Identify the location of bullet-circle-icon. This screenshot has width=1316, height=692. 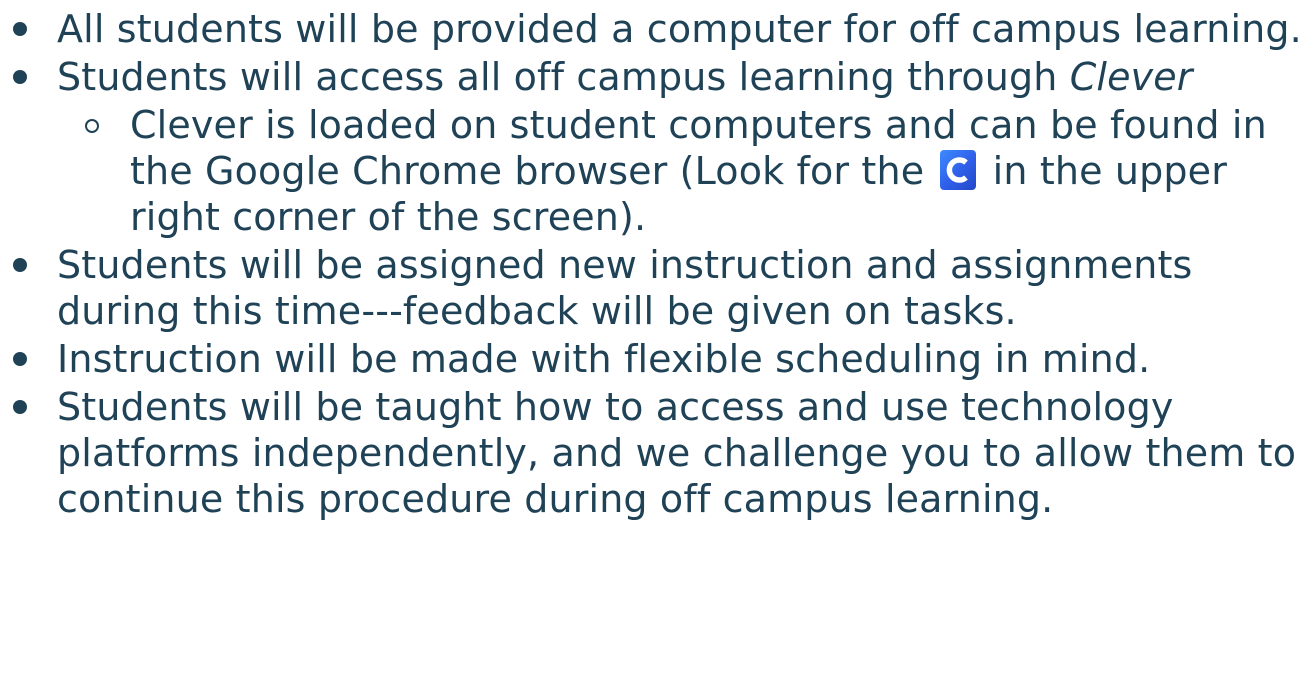
(92, 126).